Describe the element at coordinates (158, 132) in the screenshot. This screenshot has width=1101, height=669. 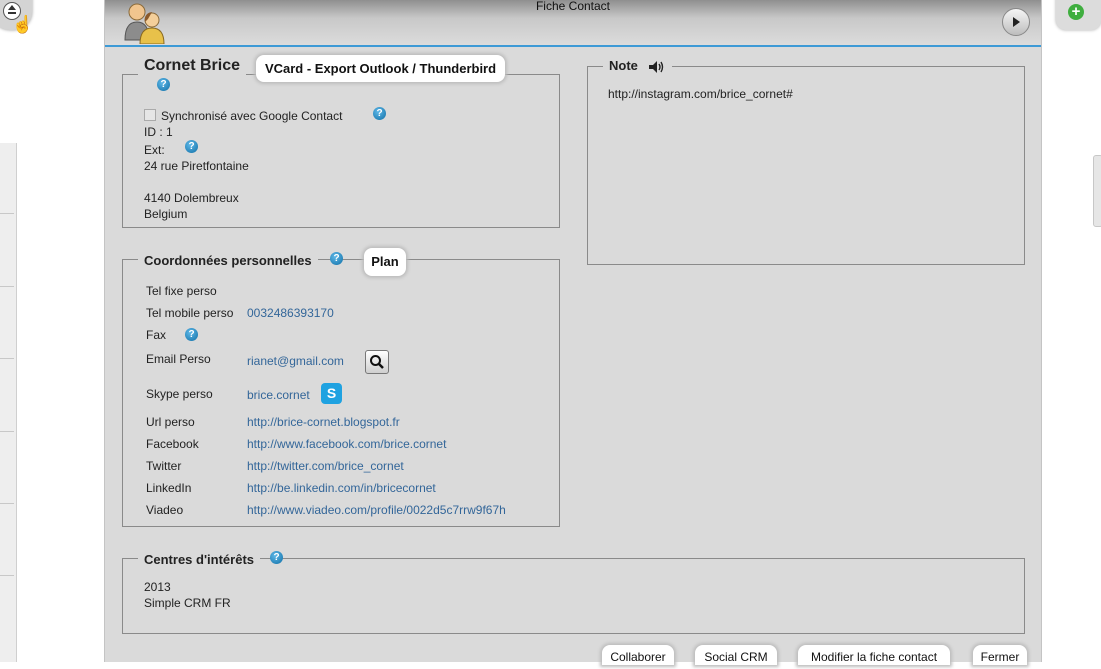
I see `contact-id: ID : 1` at that location.